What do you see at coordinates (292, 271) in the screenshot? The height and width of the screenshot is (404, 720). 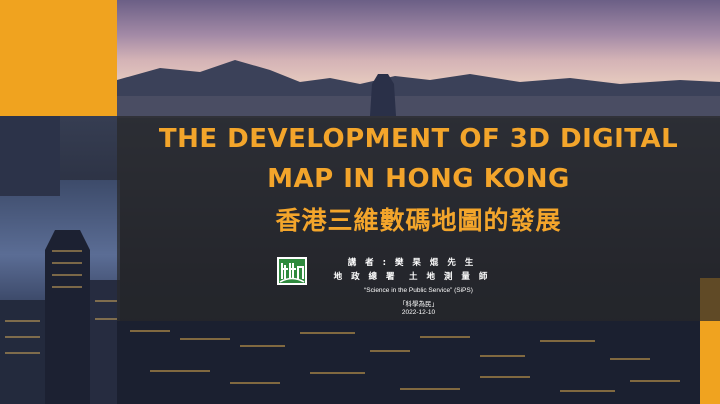 I see `lands-department-logo-icon` at bounding box center [292, 271].